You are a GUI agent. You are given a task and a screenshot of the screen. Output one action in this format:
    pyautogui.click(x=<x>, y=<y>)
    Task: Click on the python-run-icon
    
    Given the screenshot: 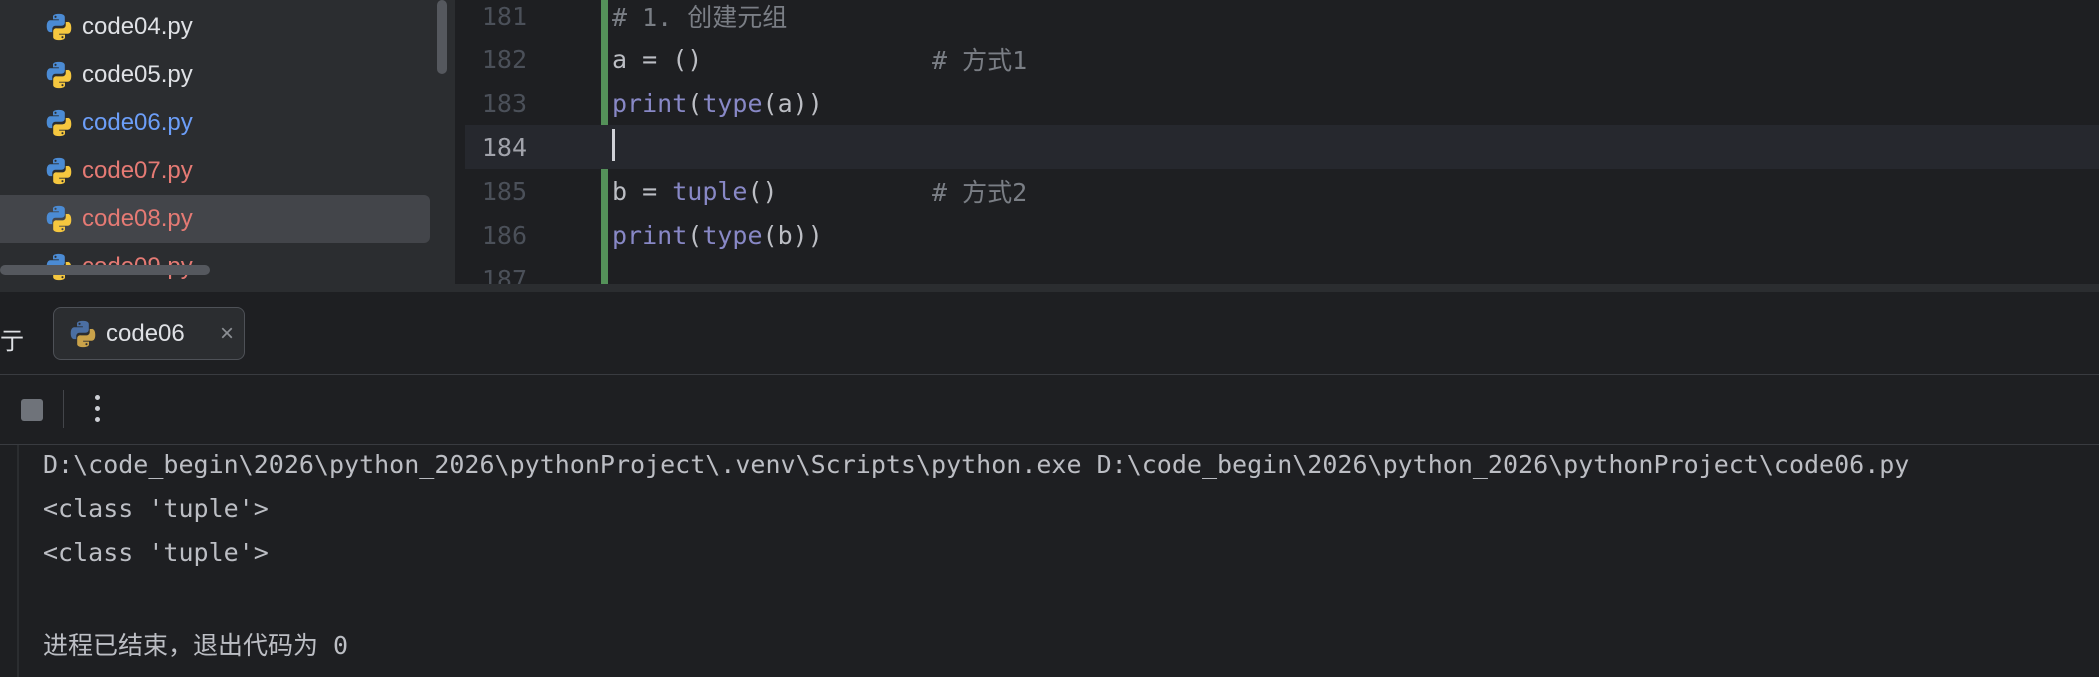 What is the action you would take?
    pyautogui.click(x=83, y=333)
    